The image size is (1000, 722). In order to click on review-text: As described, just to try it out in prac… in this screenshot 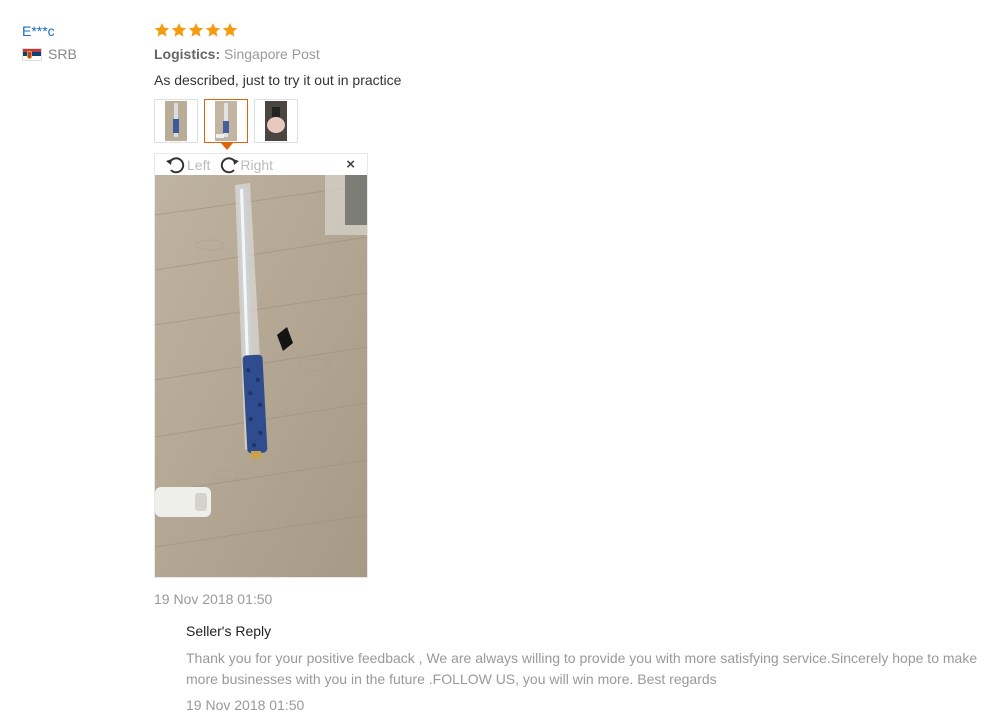, I will do `click(278, 80)`.